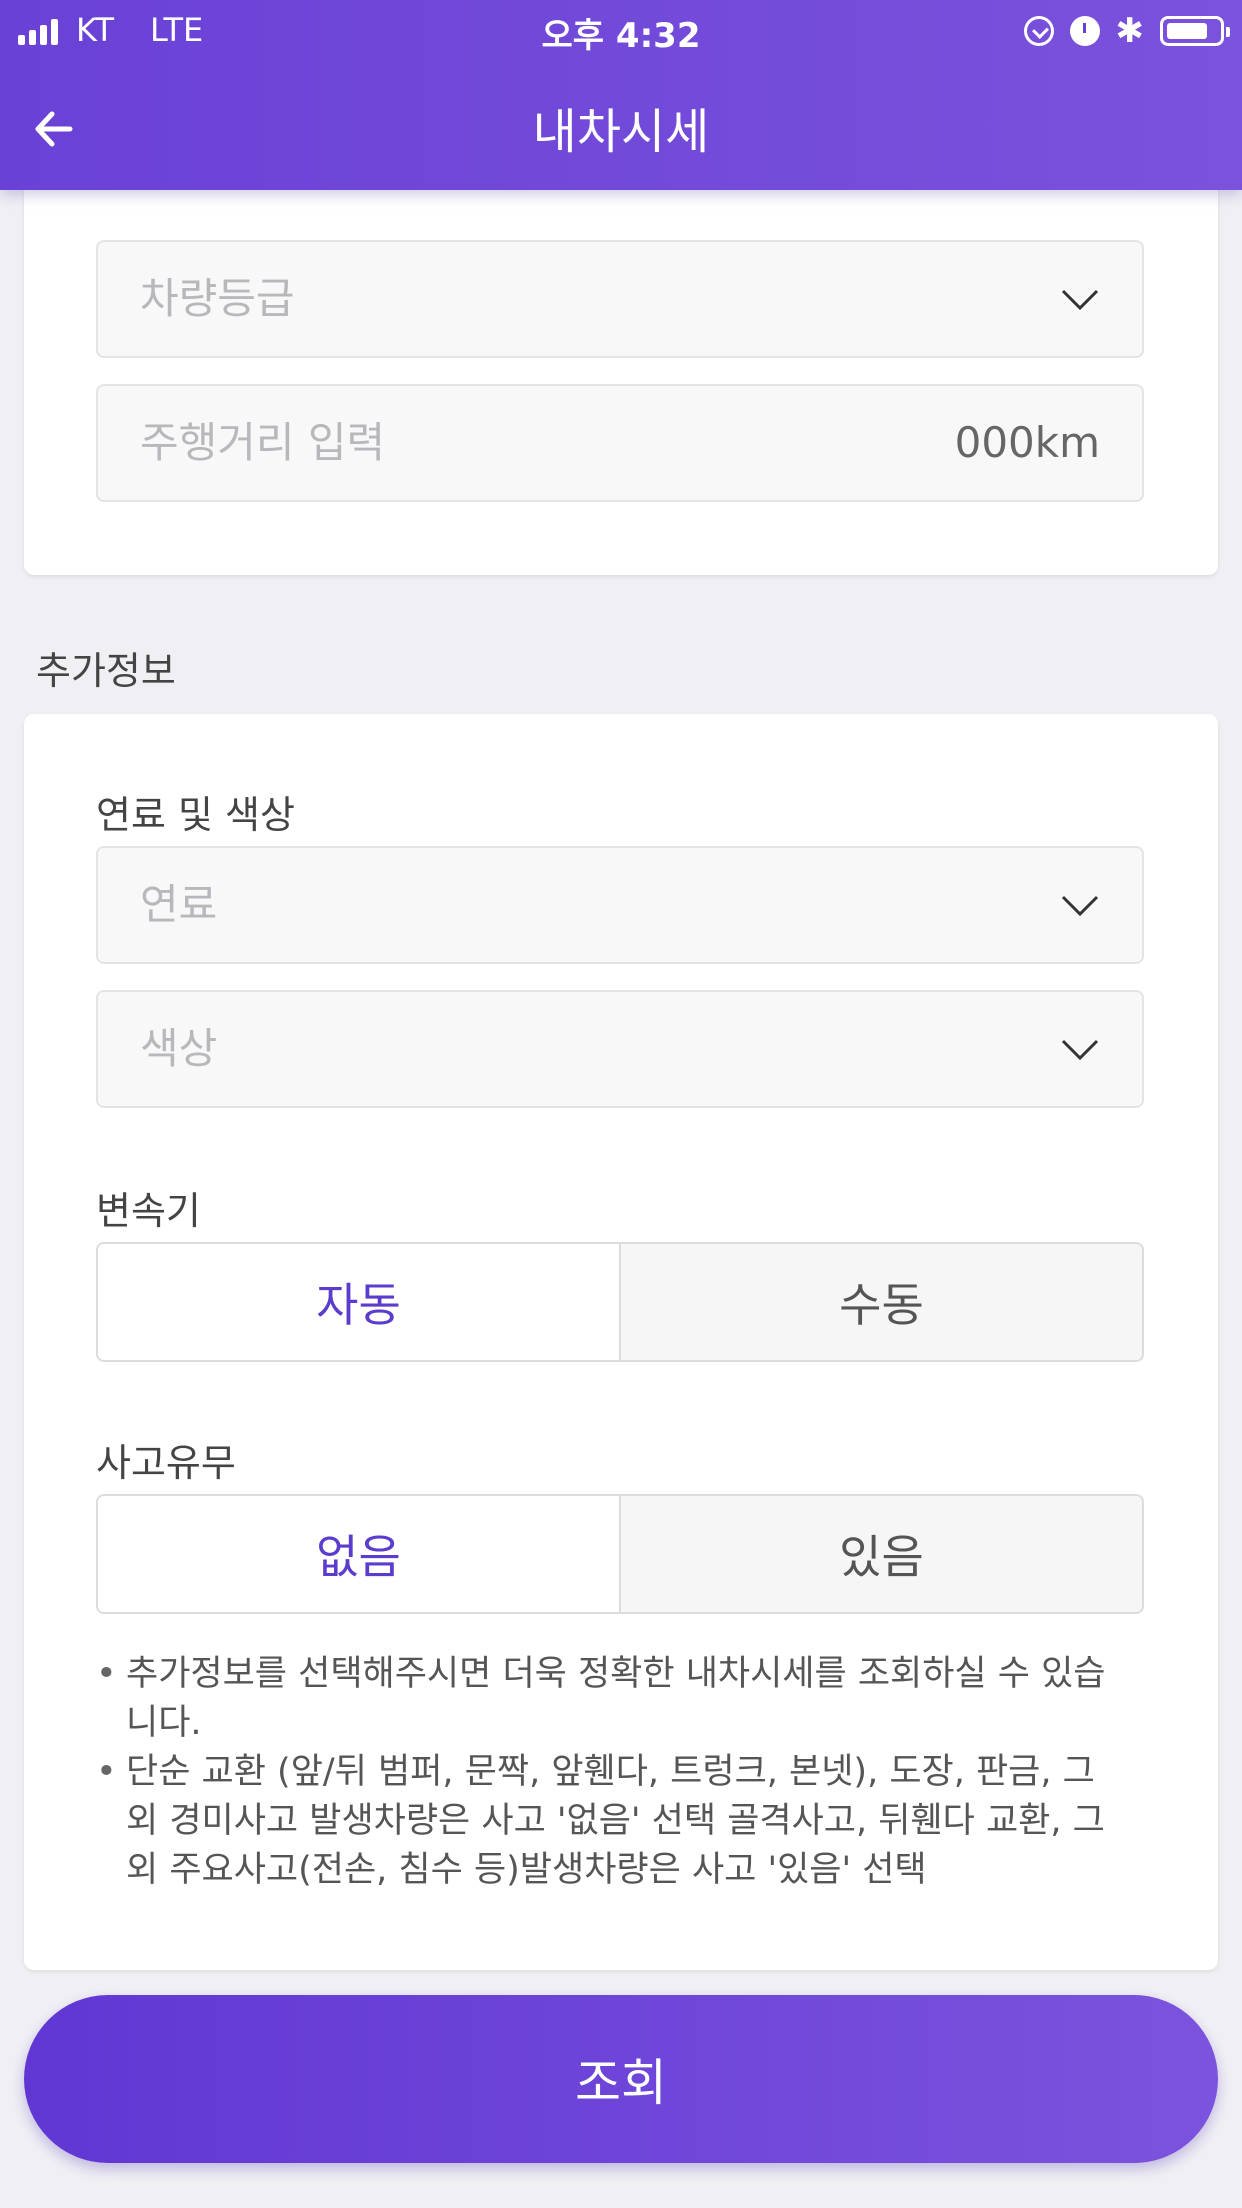 This screenshot has height=2208, width=1242. Describe the element at coordinates (106, 671) in the screenshot. I see `section-title-additional-info: 추가정보` at that location.